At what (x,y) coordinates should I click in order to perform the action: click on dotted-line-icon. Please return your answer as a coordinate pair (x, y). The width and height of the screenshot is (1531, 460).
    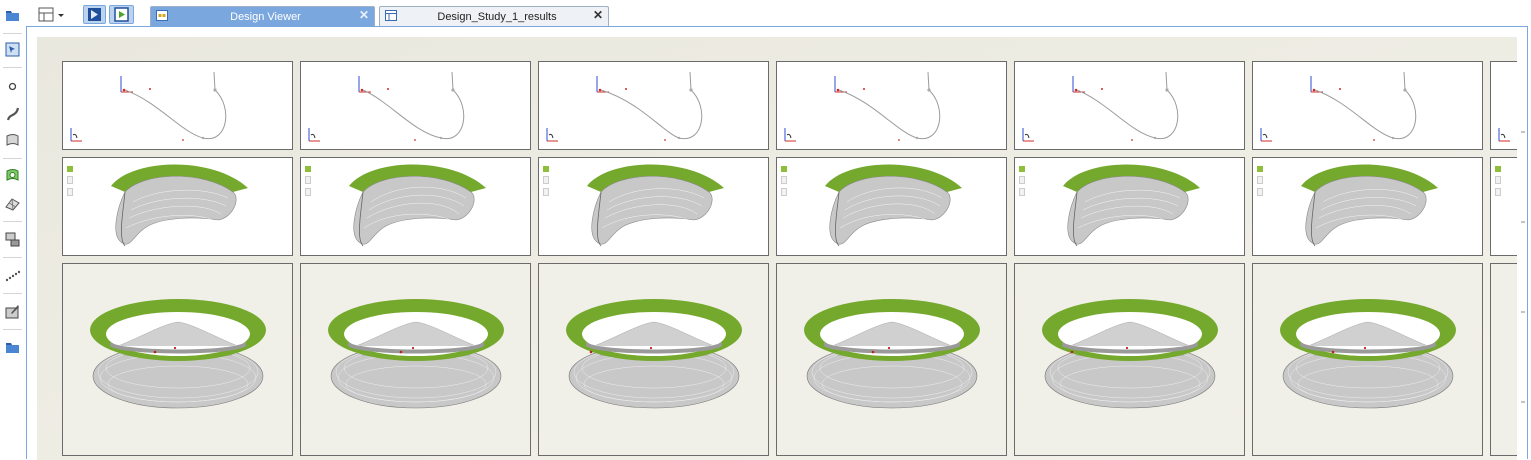
    Looking at the image, I should click on (12, 275).